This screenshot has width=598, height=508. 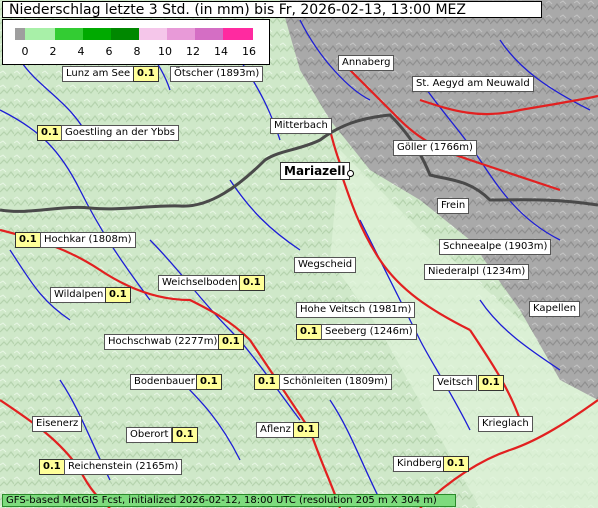 What do you see at coordinates (20, 34) in the screenshot?
I see `legend-swatch-none` at bounding box center [20, 34].